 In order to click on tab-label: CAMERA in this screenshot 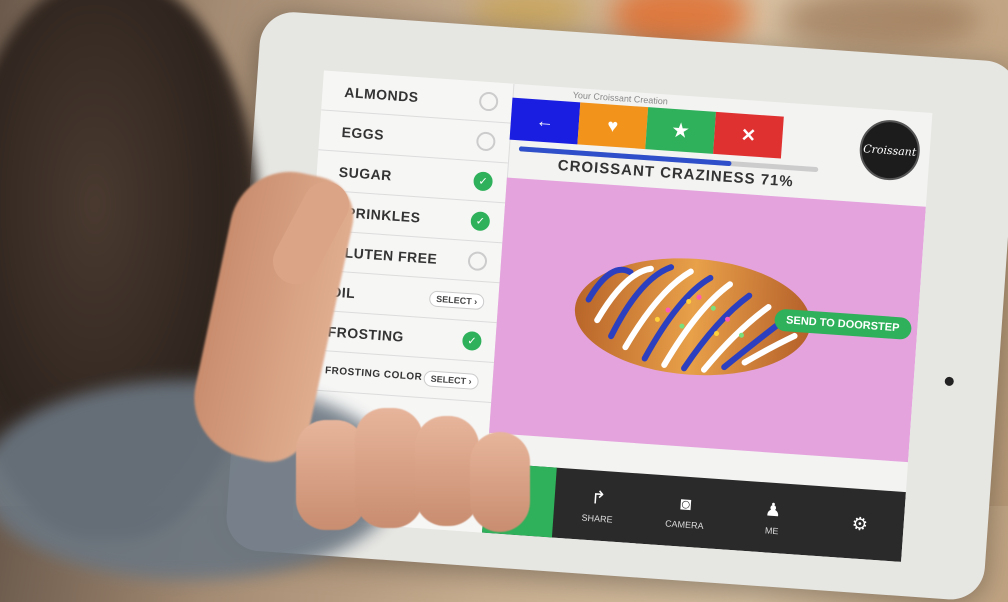, I will do `click(684, 525)`.